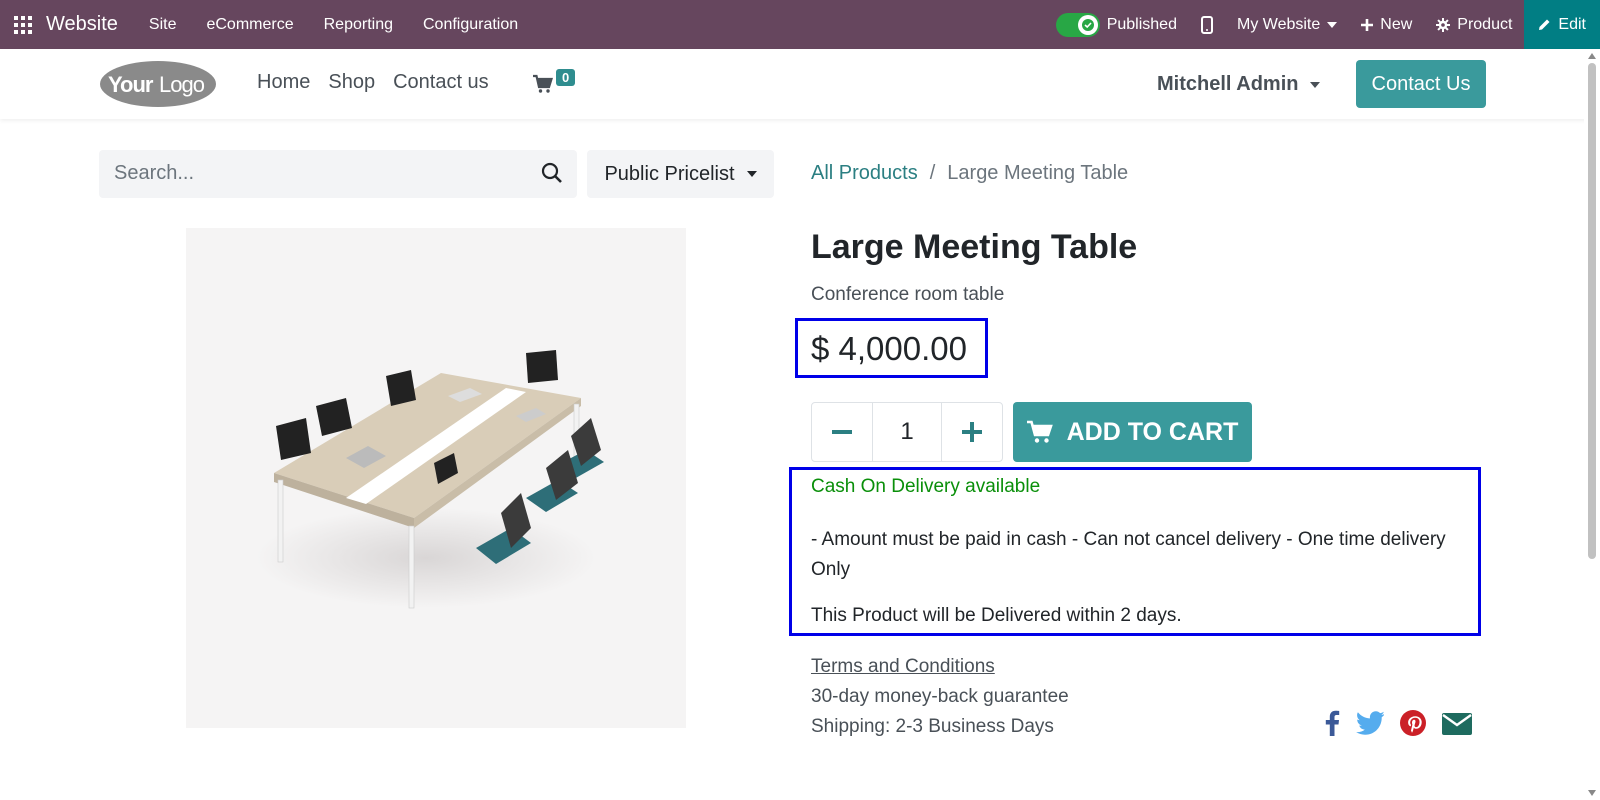 This screenshot has width=1600, height=800. I want to click on cart-button: 0, so click(558, 84).